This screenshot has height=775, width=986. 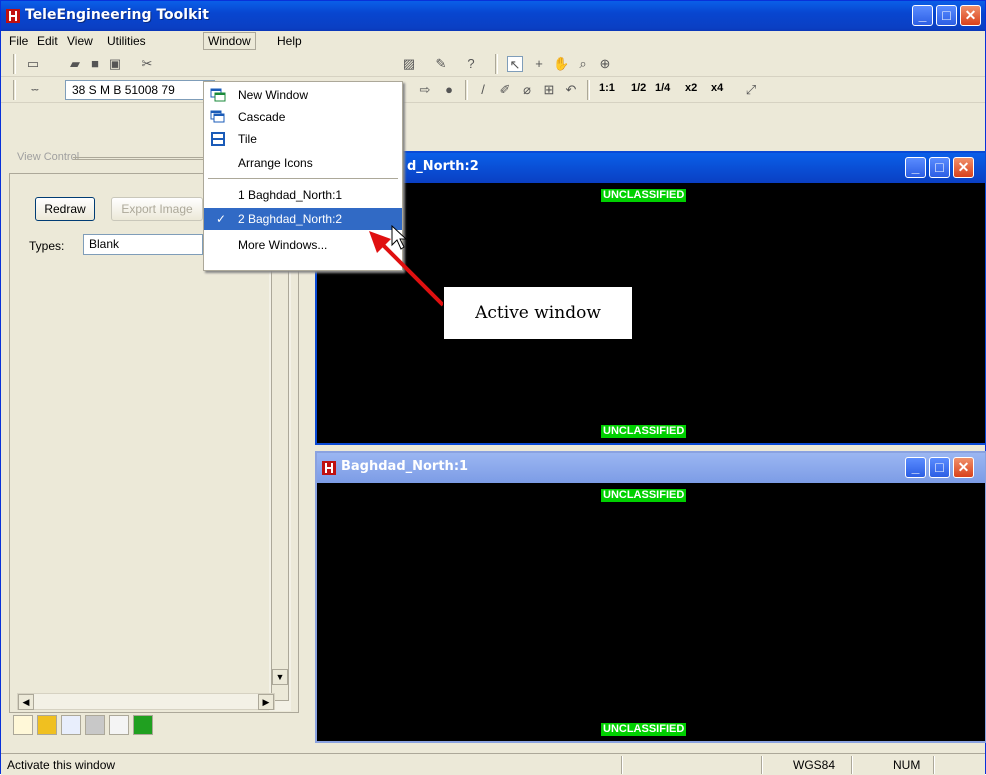 I want to click on child-minimize-button-1: _, so click(x=915, y=467).